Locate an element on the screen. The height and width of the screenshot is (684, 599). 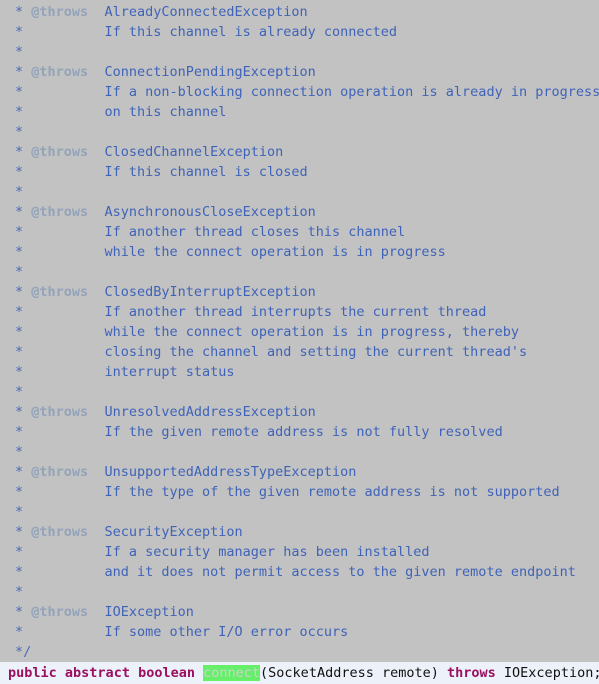
keyword-throws: throws is located at coordinates (471, 673).